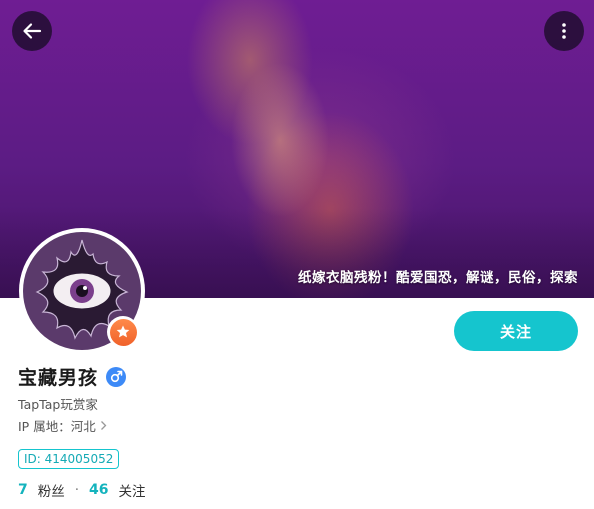 This screenshot has width=594, height=509. What do you see at coordinates (51, 492) in the screenshot?
I see `followers-label: 粉丝` at bounding box center [51, 492].